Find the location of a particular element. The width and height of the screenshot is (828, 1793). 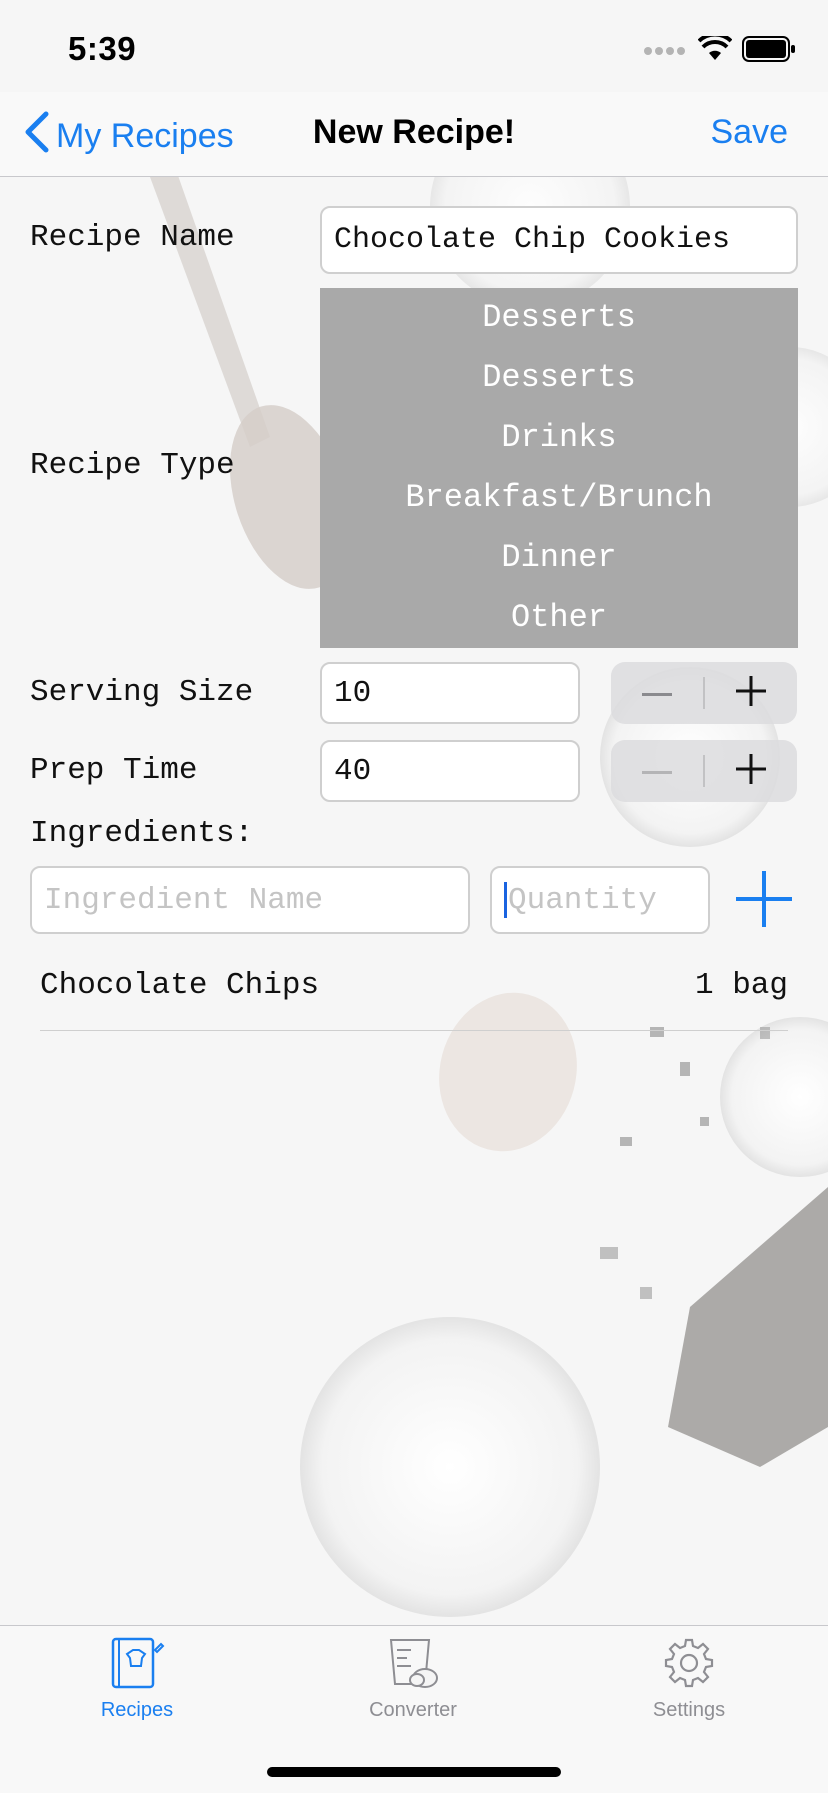

gear-icon is located at coordinates (689, 1666).